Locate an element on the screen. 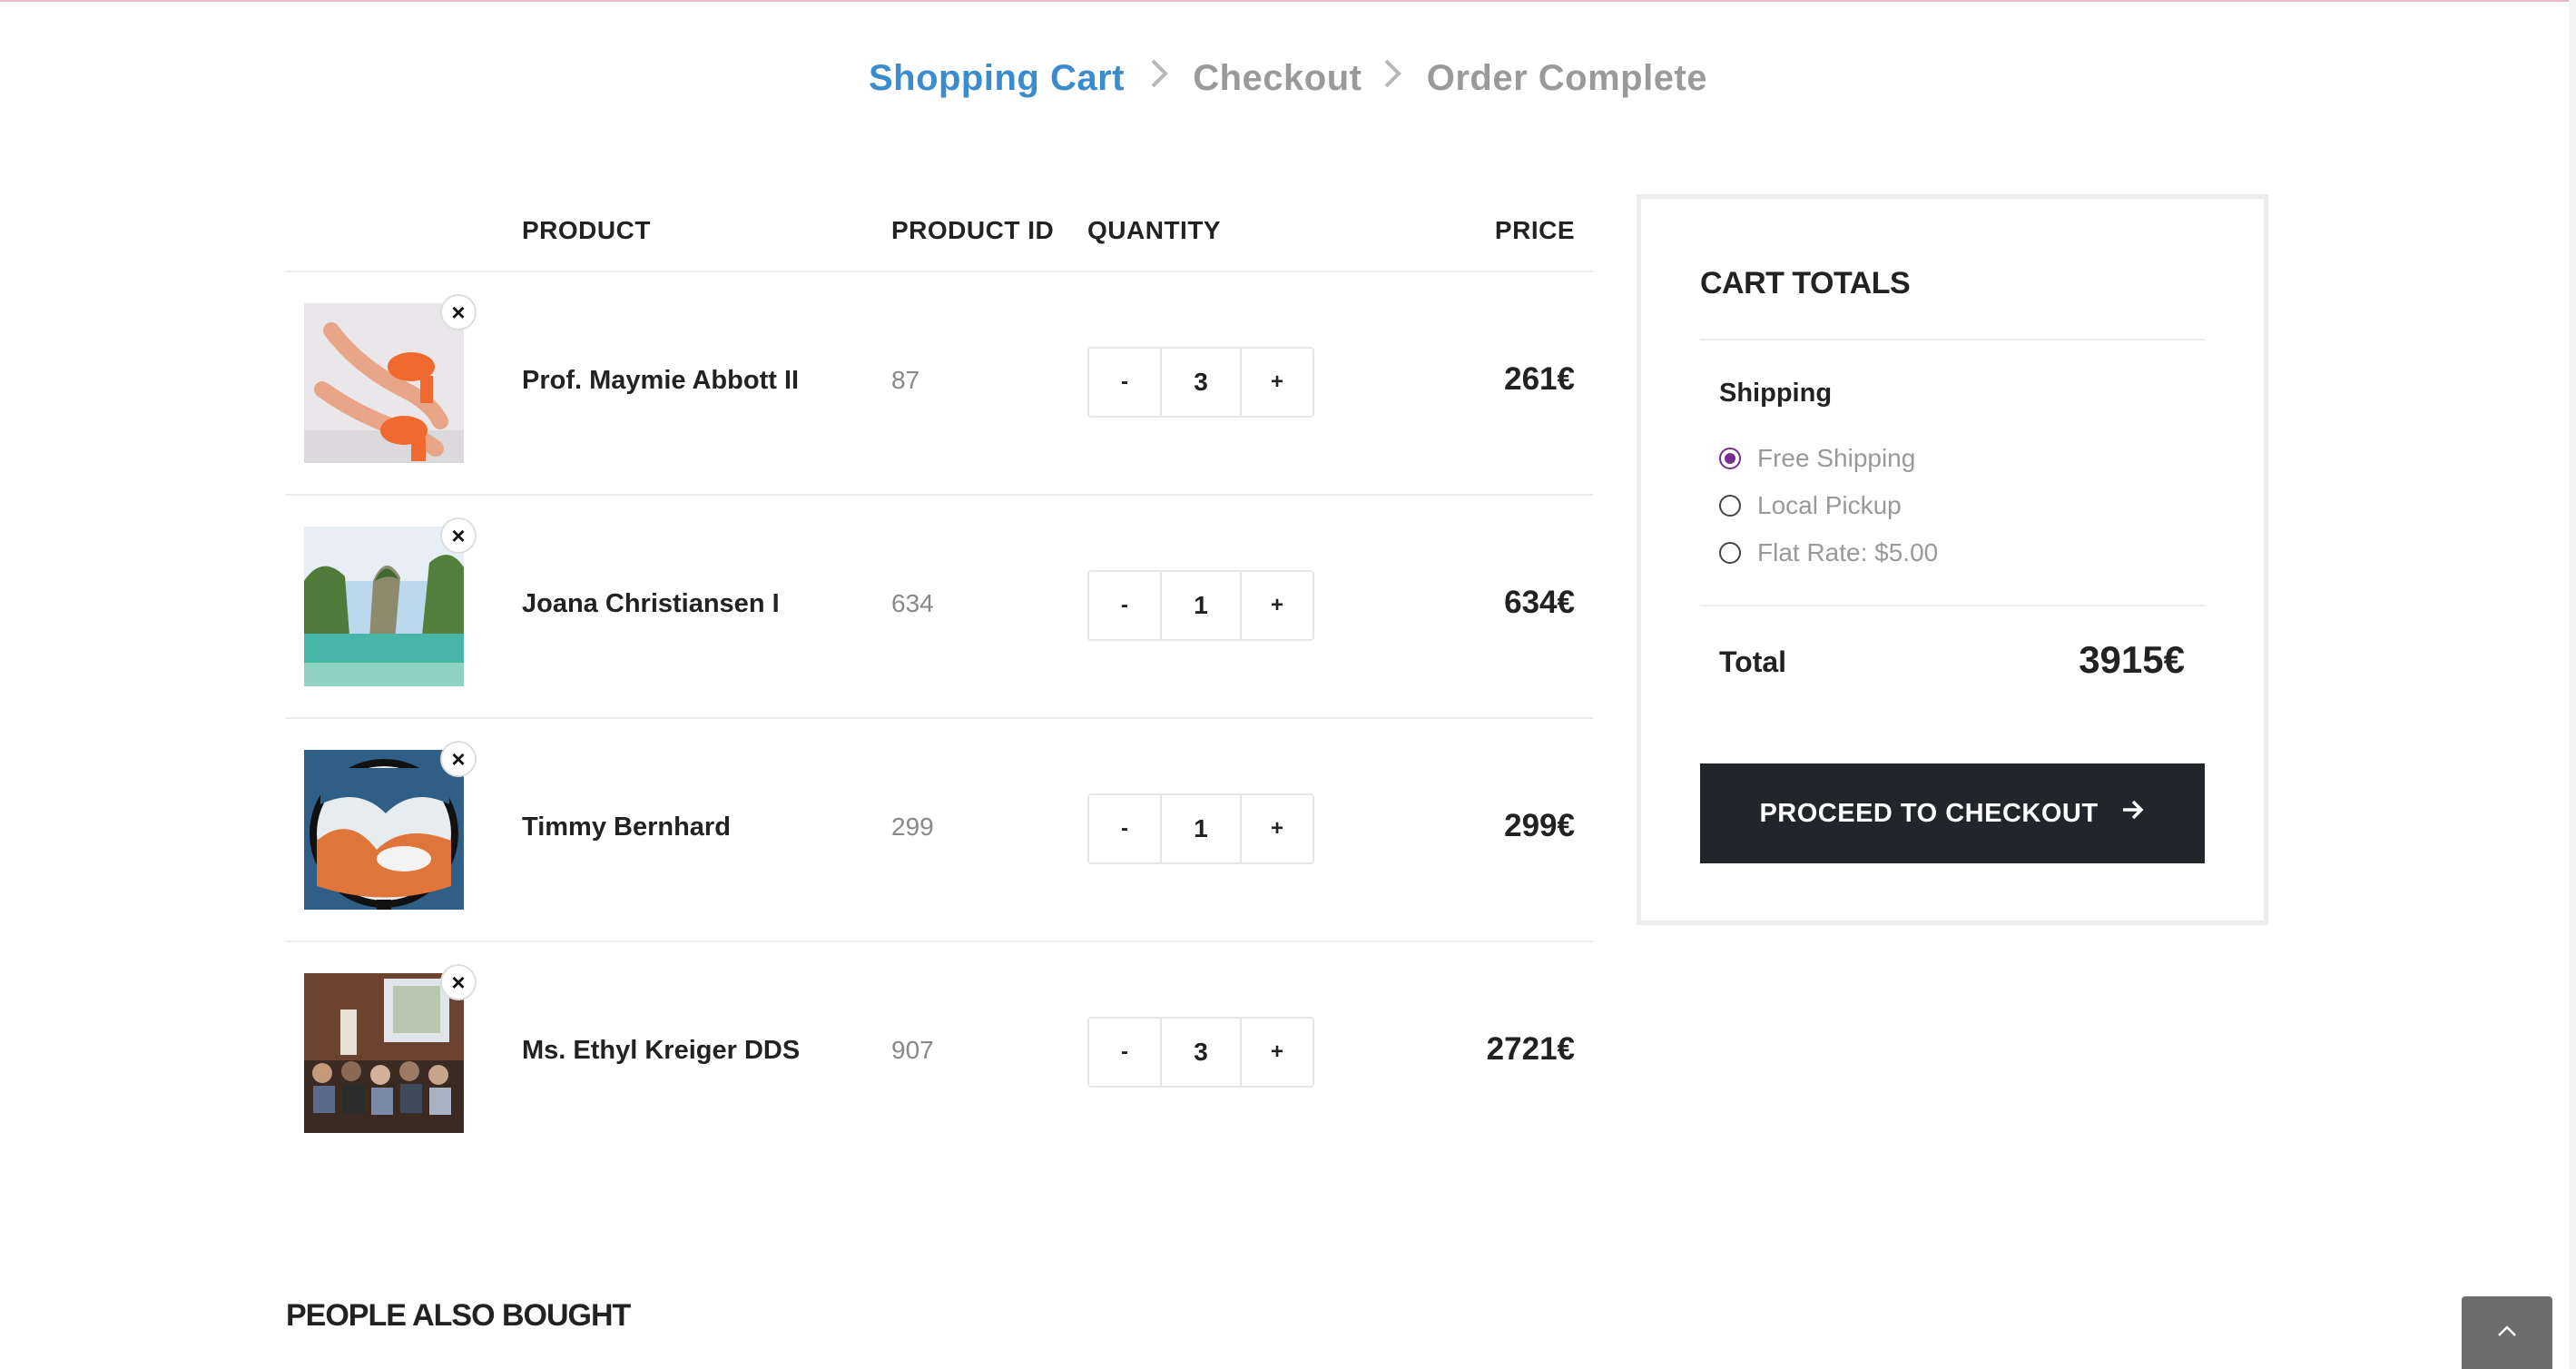 This screenshot has width=2576, height=1369. product-image-conference is located at coordinates (384, 1053).